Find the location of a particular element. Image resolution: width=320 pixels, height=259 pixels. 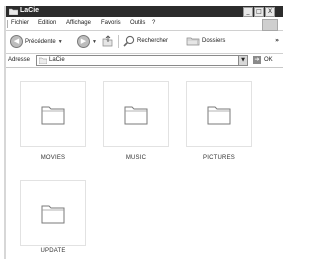

forward-button: ▶ ▼ is located at coordinates (87, 41).